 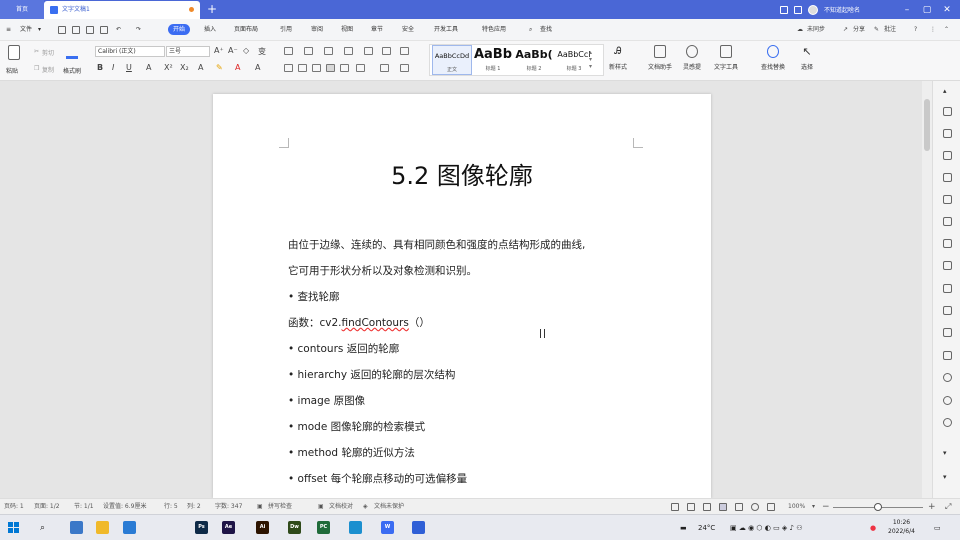 I want to click on style-gallery-scroll: ▴ ▾ ▾, so click(x=593, y=59).